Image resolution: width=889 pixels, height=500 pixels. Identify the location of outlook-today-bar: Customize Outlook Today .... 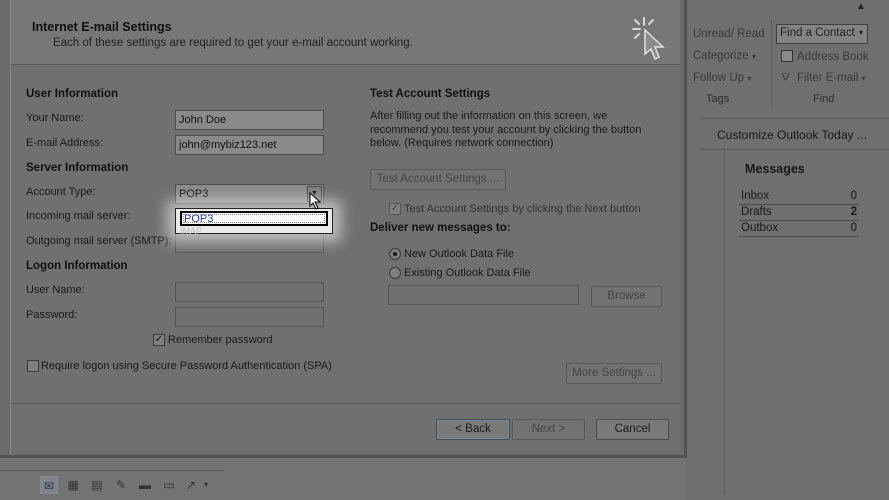
(794, 134).